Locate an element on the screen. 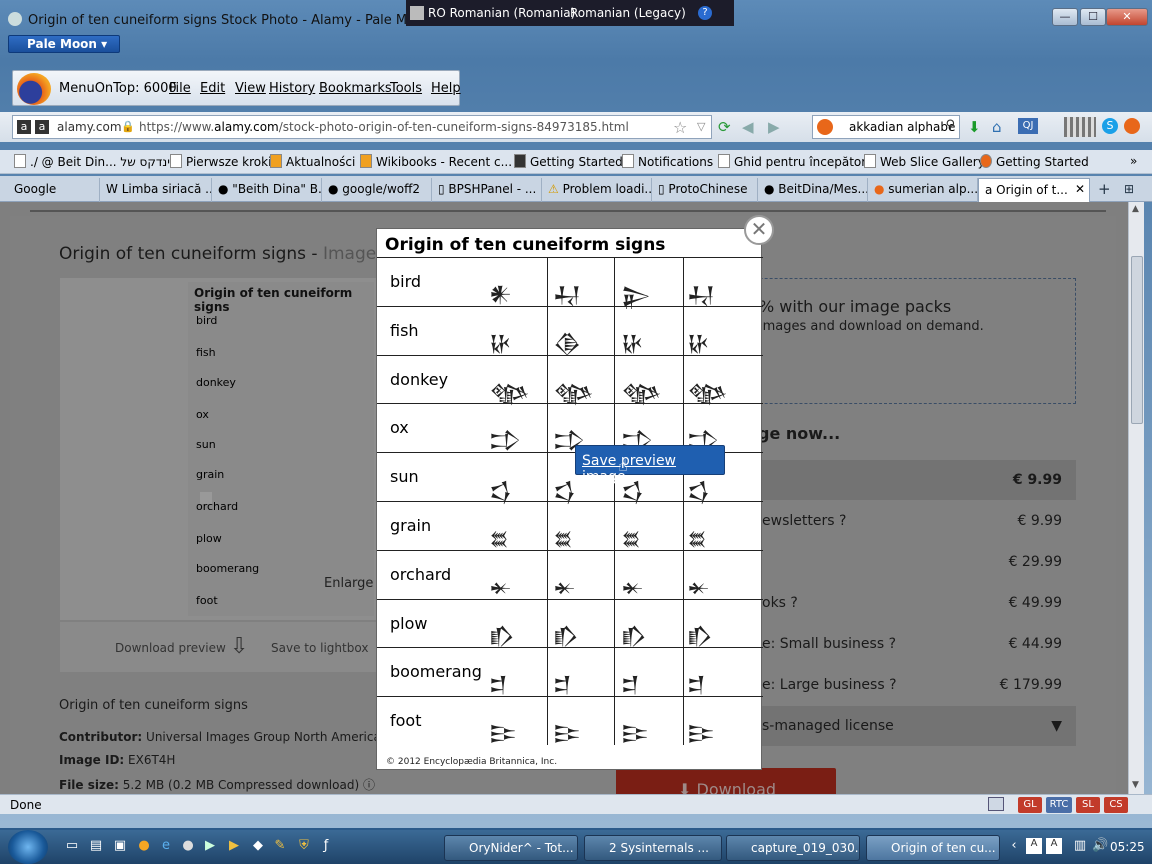 The width and height of the screenshot is (1152, 864). qj-icon: QJ is located at coordinates (1028, 126).